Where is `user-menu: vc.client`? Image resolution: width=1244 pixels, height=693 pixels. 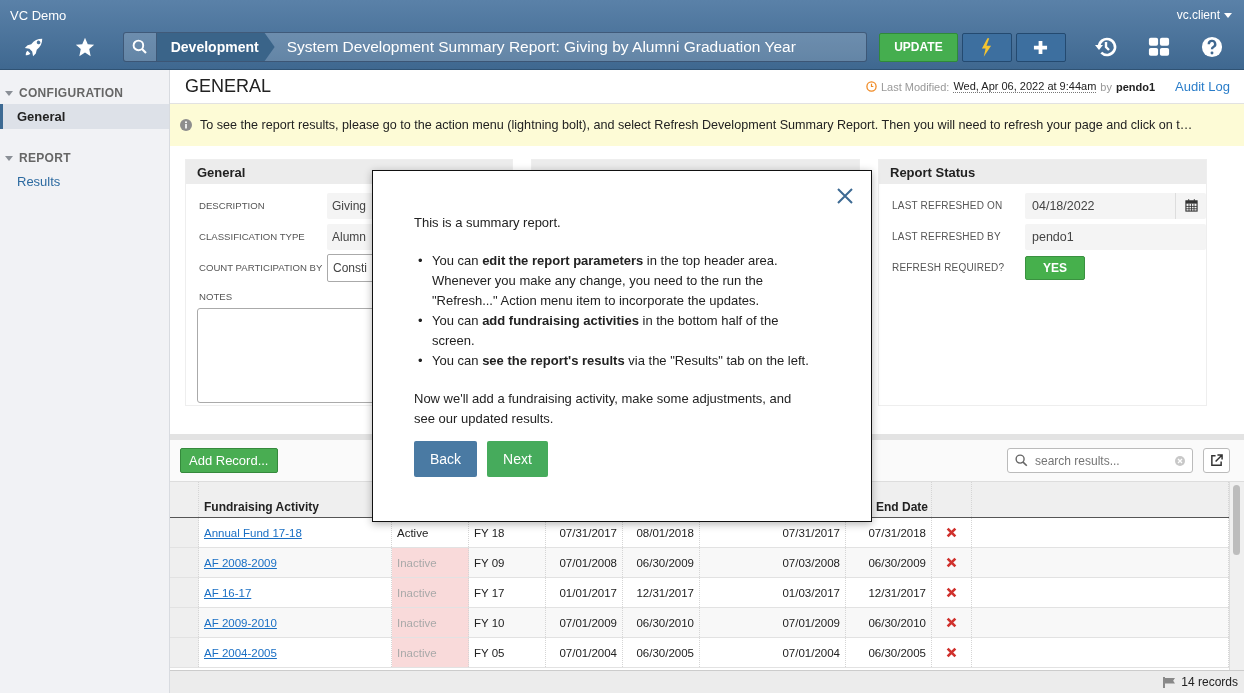 user-menu: vc.client is located at coordinates (1204, 15).